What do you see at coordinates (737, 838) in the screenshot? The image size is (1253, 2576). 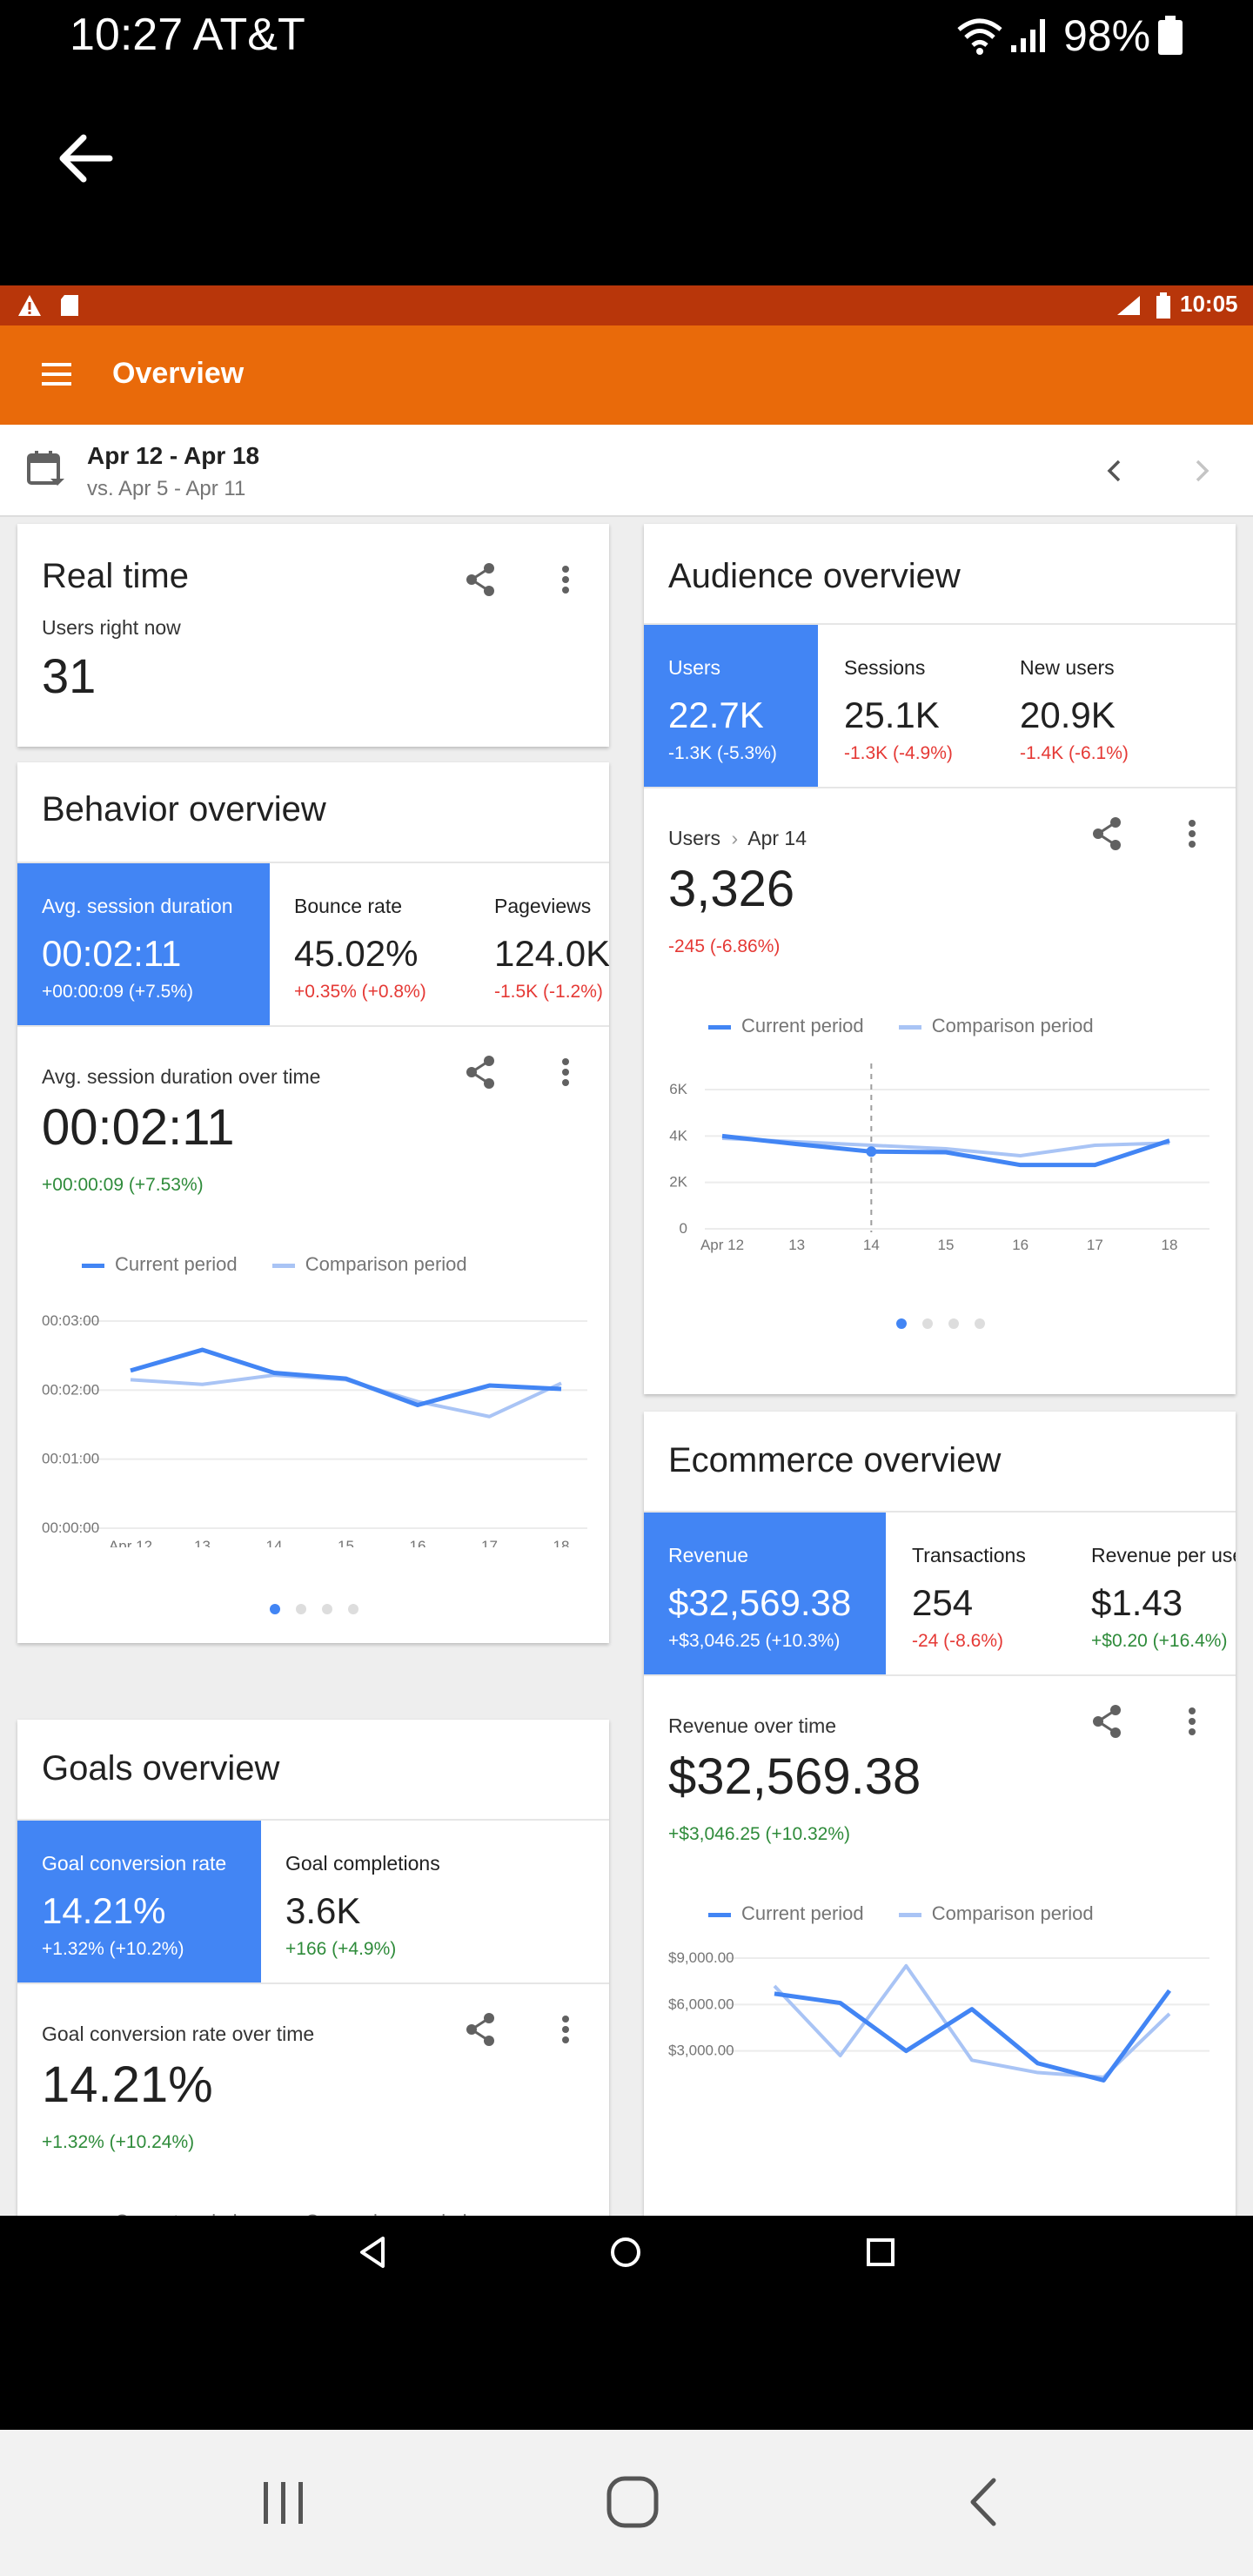 I see `detail-breadcrumb: Users › Apr 14` at bounding box center [737, 838].